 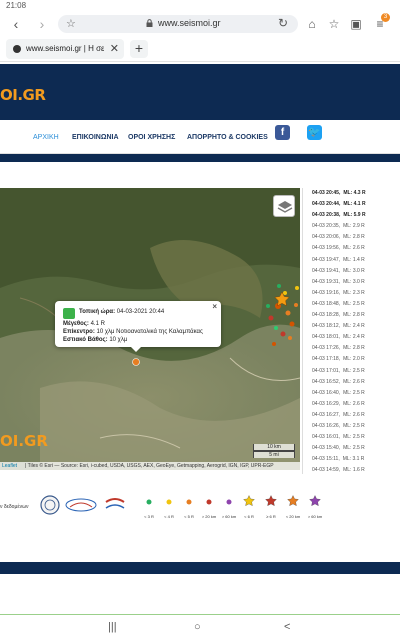 I want to click on tab-strip: www.seismoi.gr | Η σε... ✕ +, so click(x=200, y=49).